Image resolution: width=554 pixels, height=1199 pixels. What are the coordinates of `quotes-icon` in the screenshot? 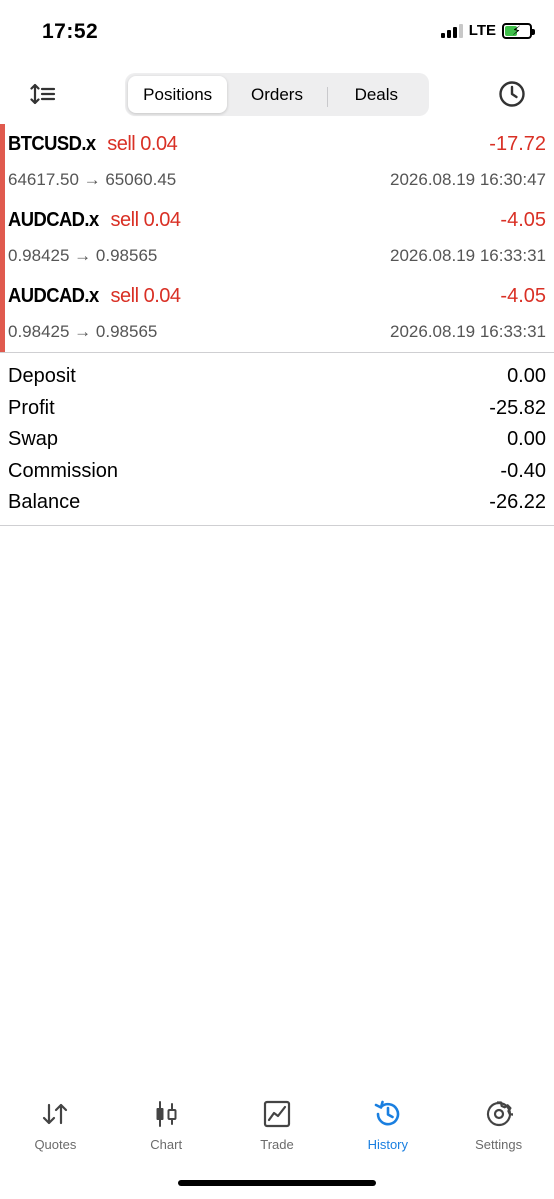 It's located at (55, 1114).